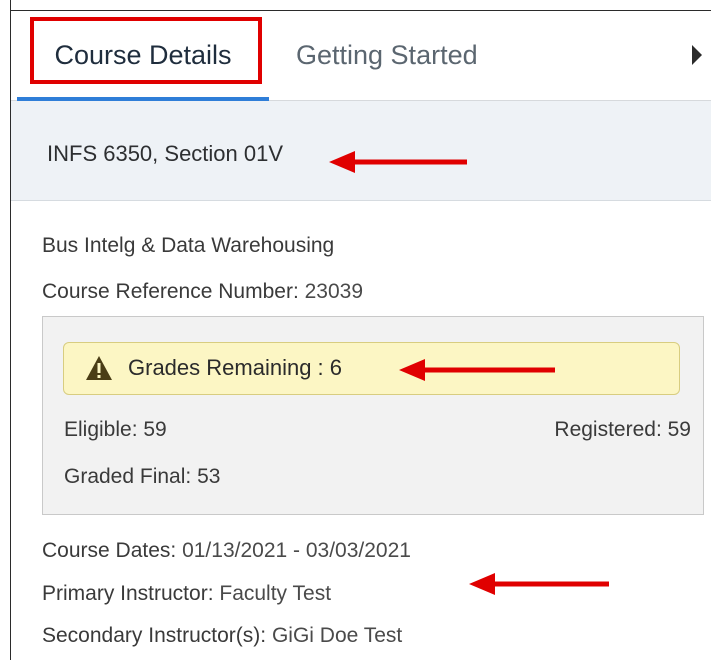 Image resolution: width=711 pixels, height=660 pixels. I want to click on secondary-instructors-value: GiGi Doe Test, so click(337, 635).